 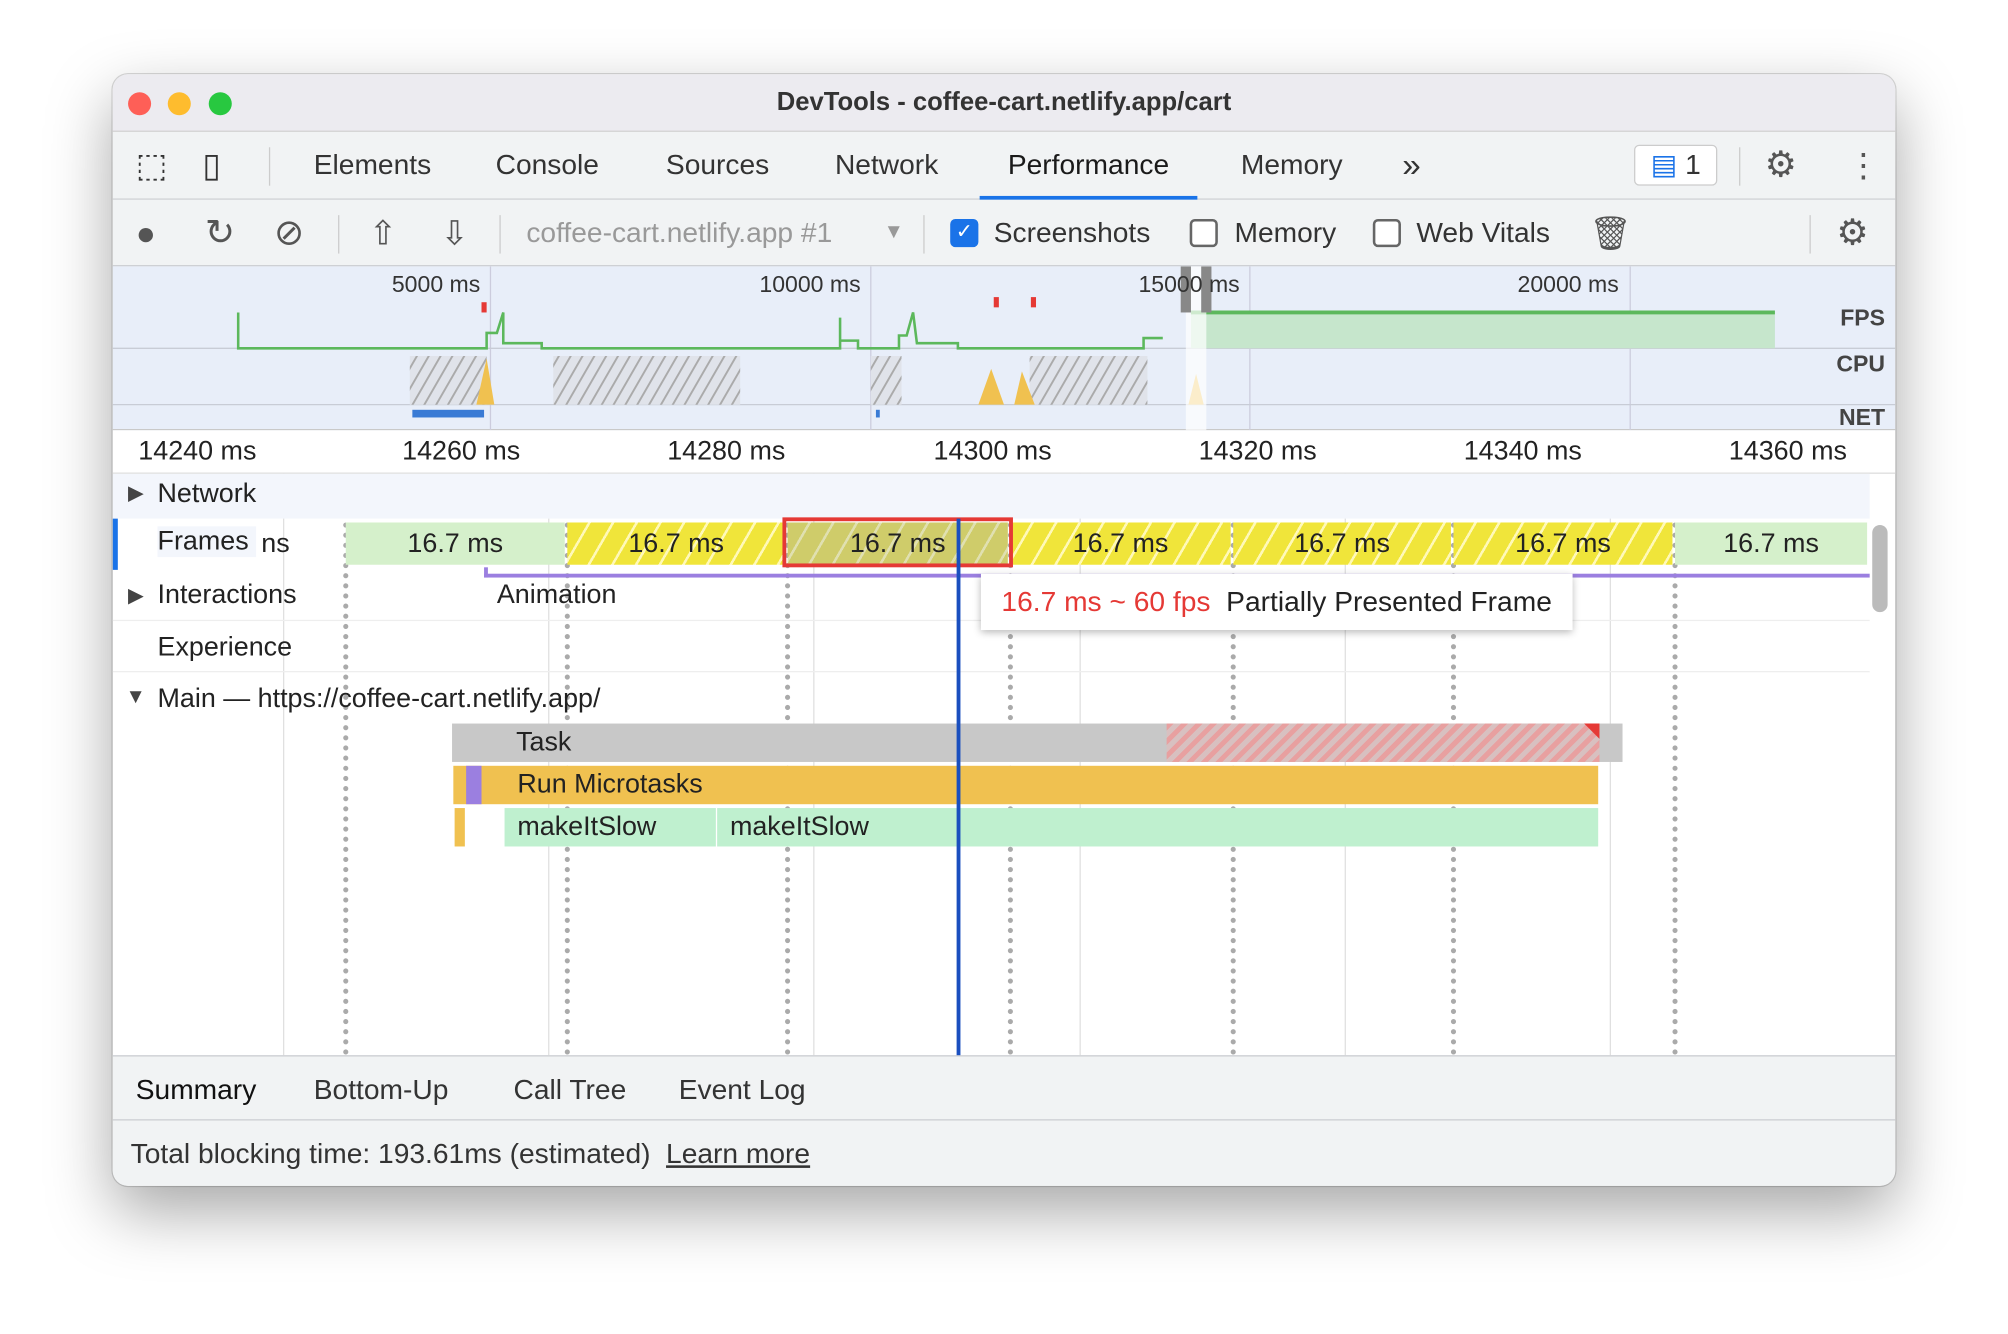 I want to click on overview-tick: 10000 ms, so click(x=810, y=284).